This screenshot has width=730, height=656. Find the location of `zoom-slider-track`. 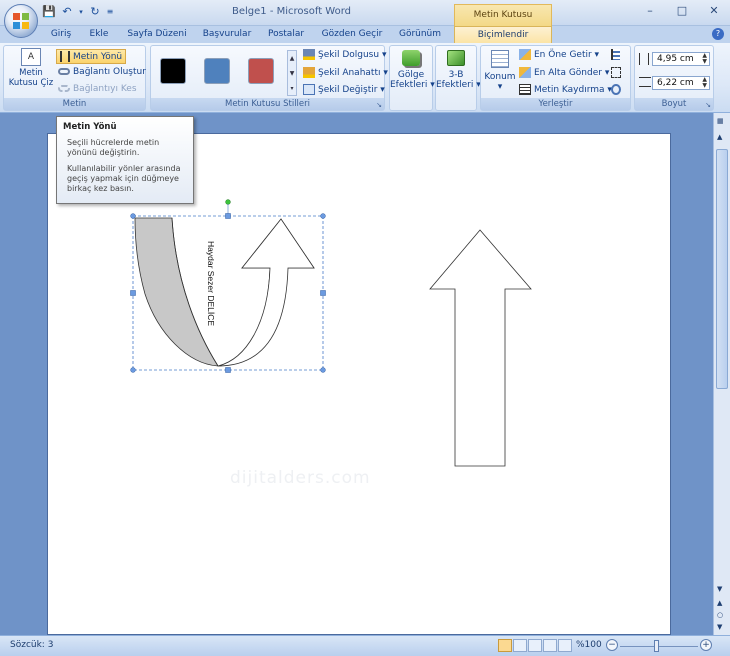

zoom-slider-track is located at coordinates (659, 646).